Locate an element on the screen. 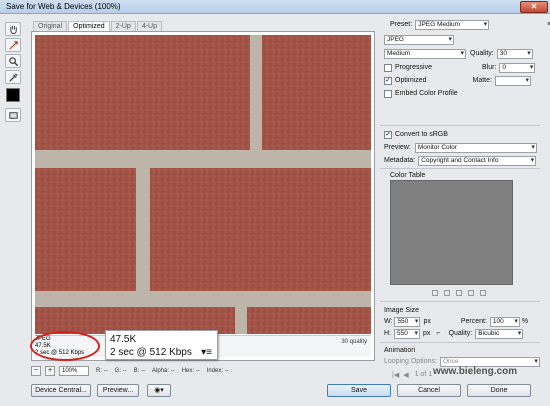 This screenshot has height=406, width=550. looping-select: Once is located at coordinates (489, 361).